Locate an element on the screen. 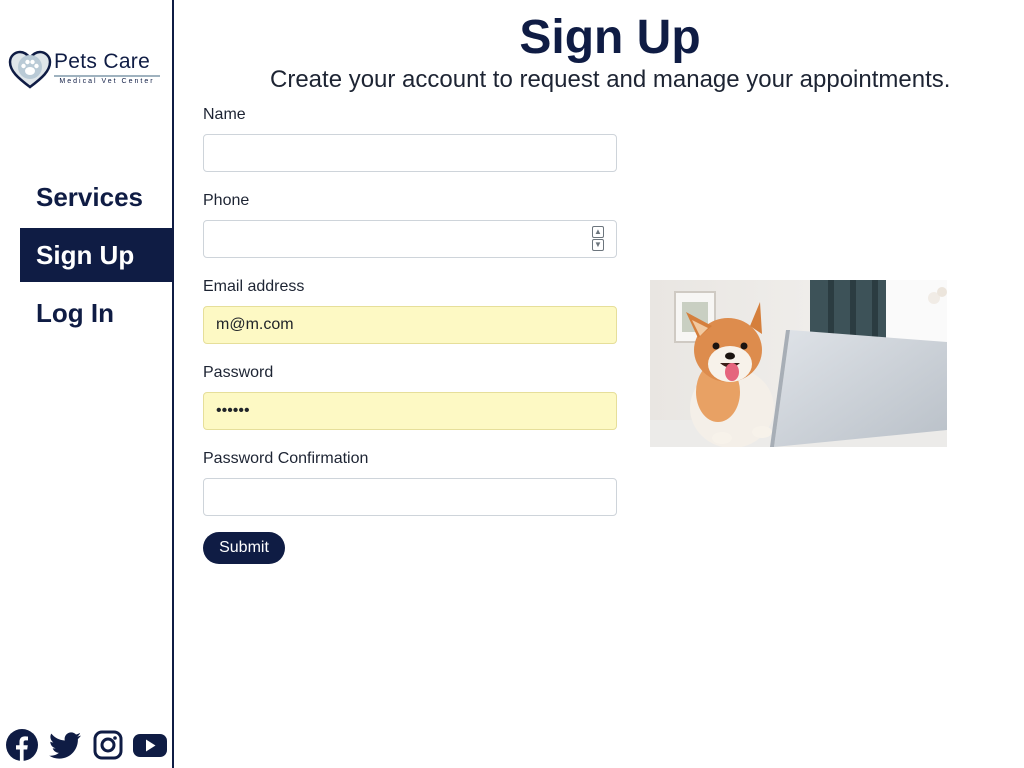 This screenshot has height=768, width=1024. facebook-icon is located at coordinates (22, 747).